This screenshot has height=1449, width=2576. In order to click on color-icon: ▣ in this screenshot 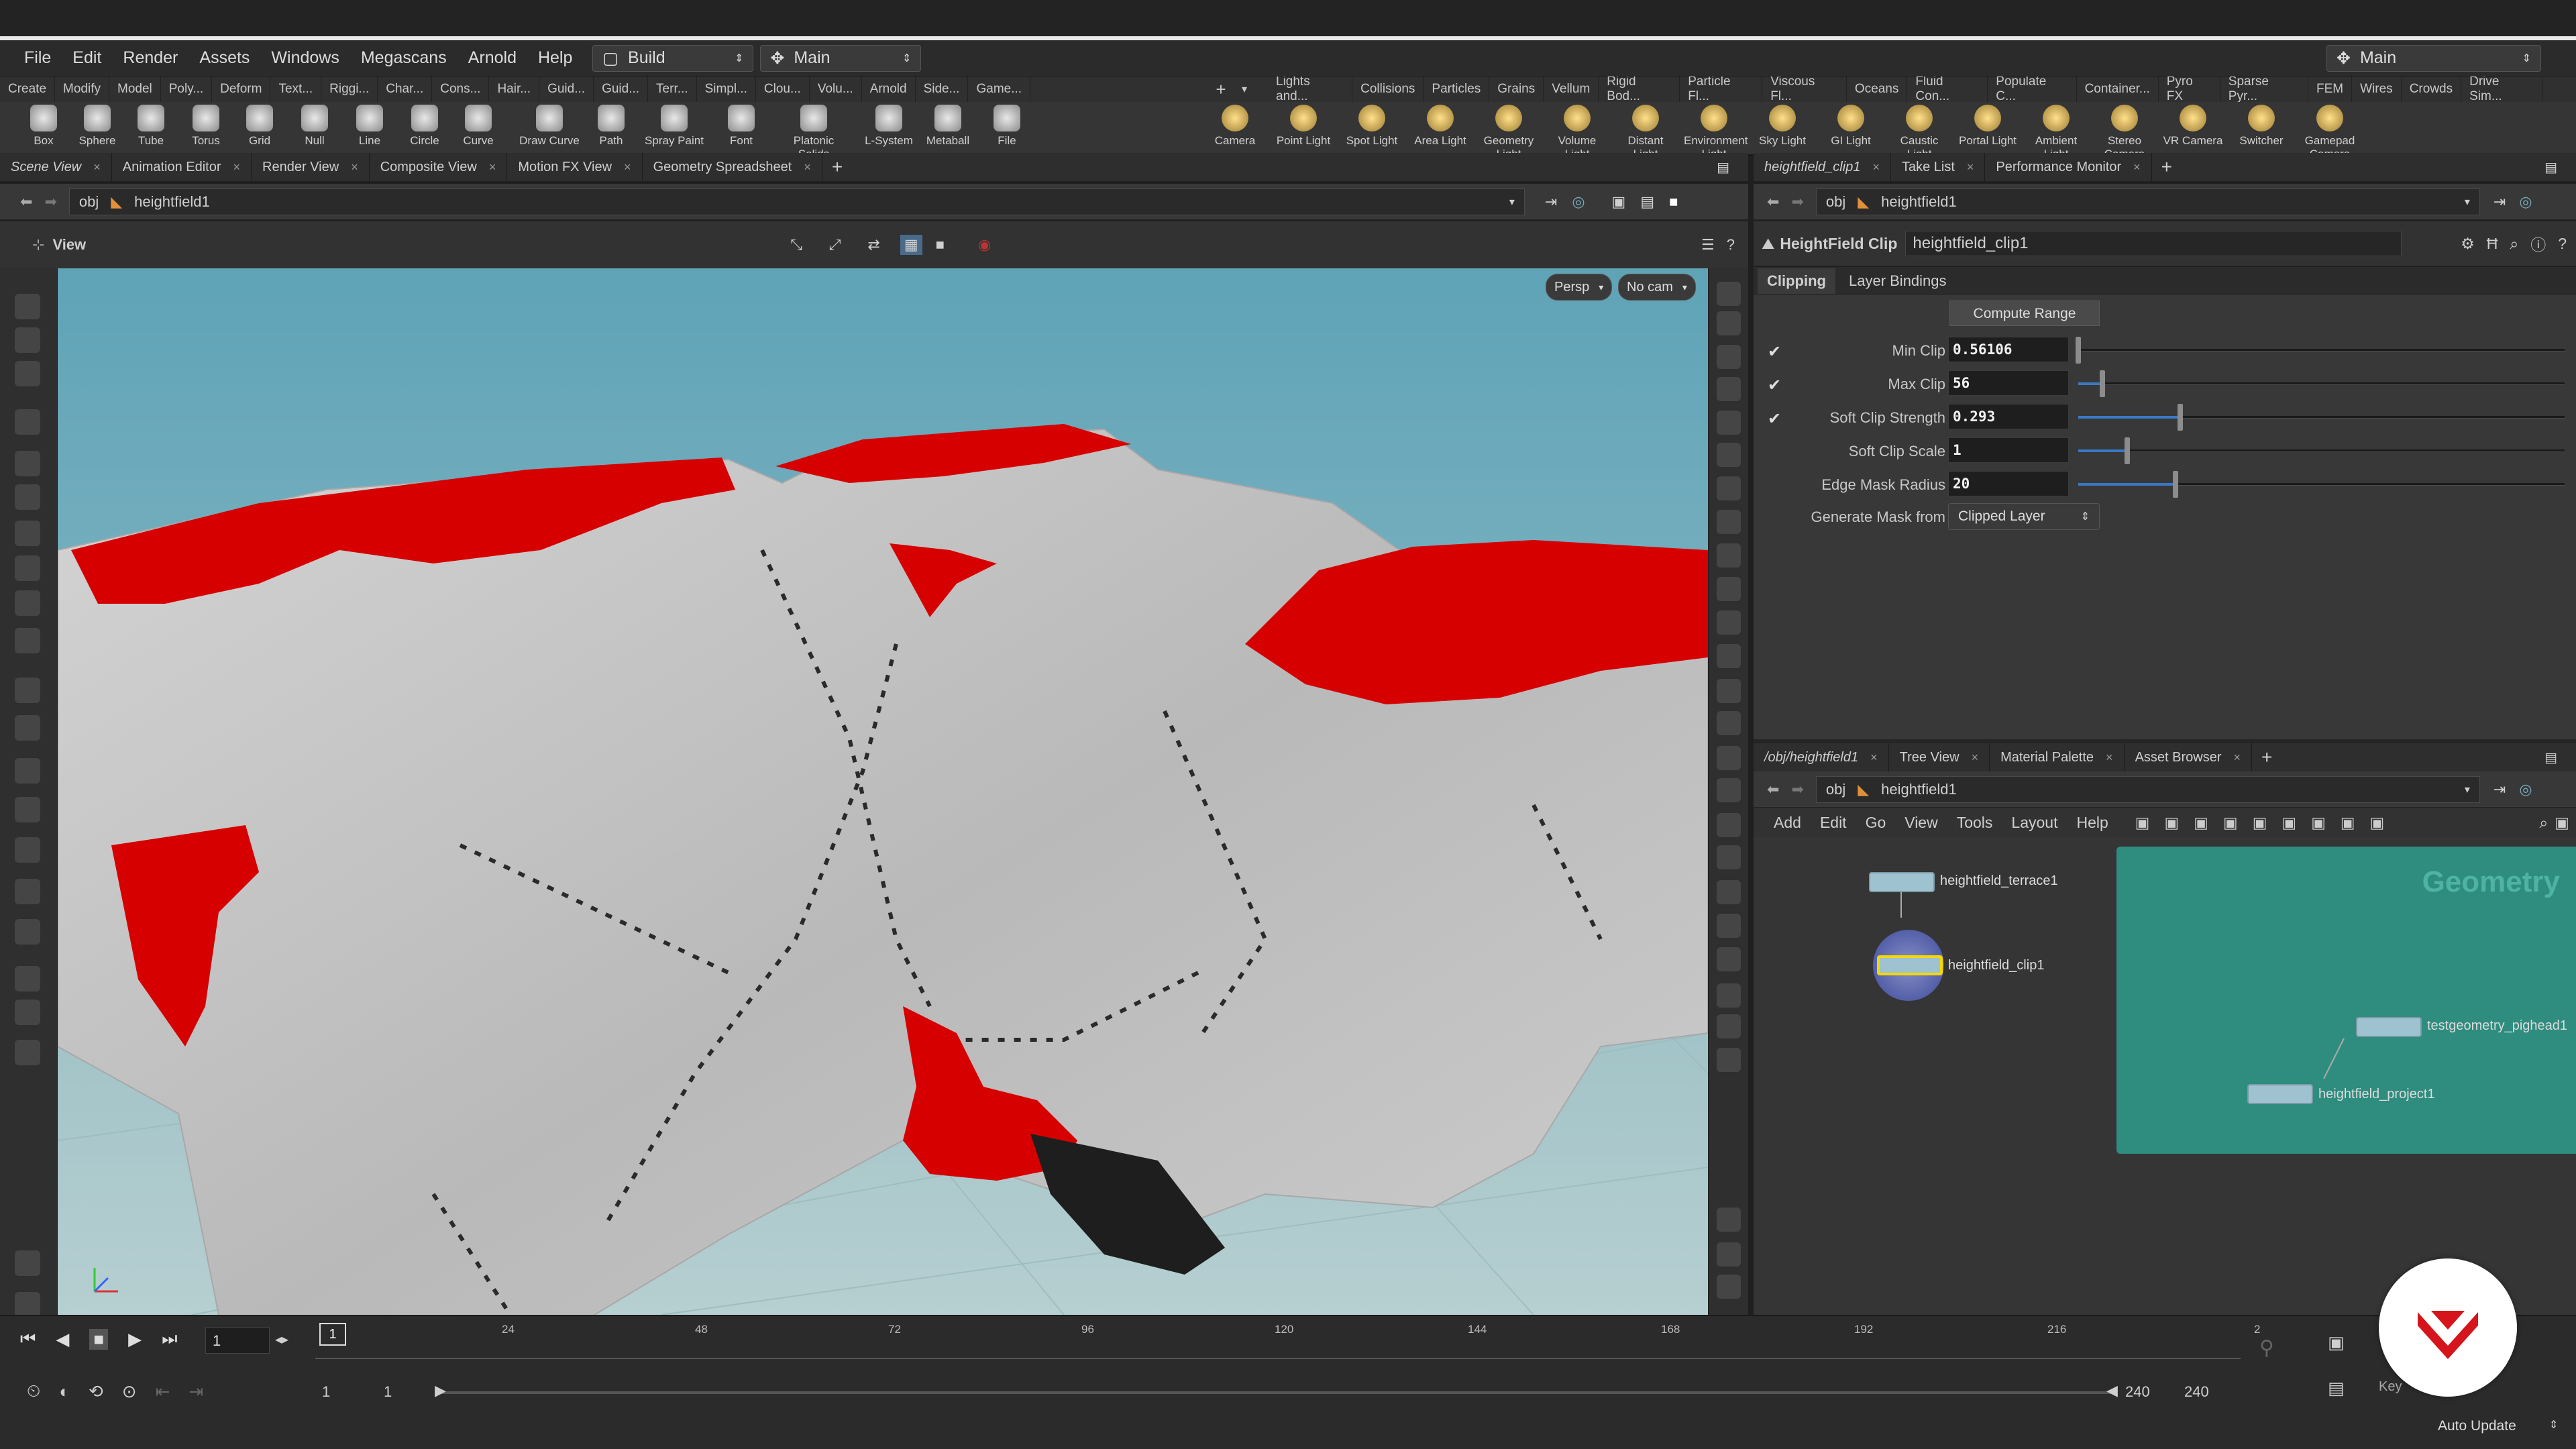, I will do `click(2377, 823)`.